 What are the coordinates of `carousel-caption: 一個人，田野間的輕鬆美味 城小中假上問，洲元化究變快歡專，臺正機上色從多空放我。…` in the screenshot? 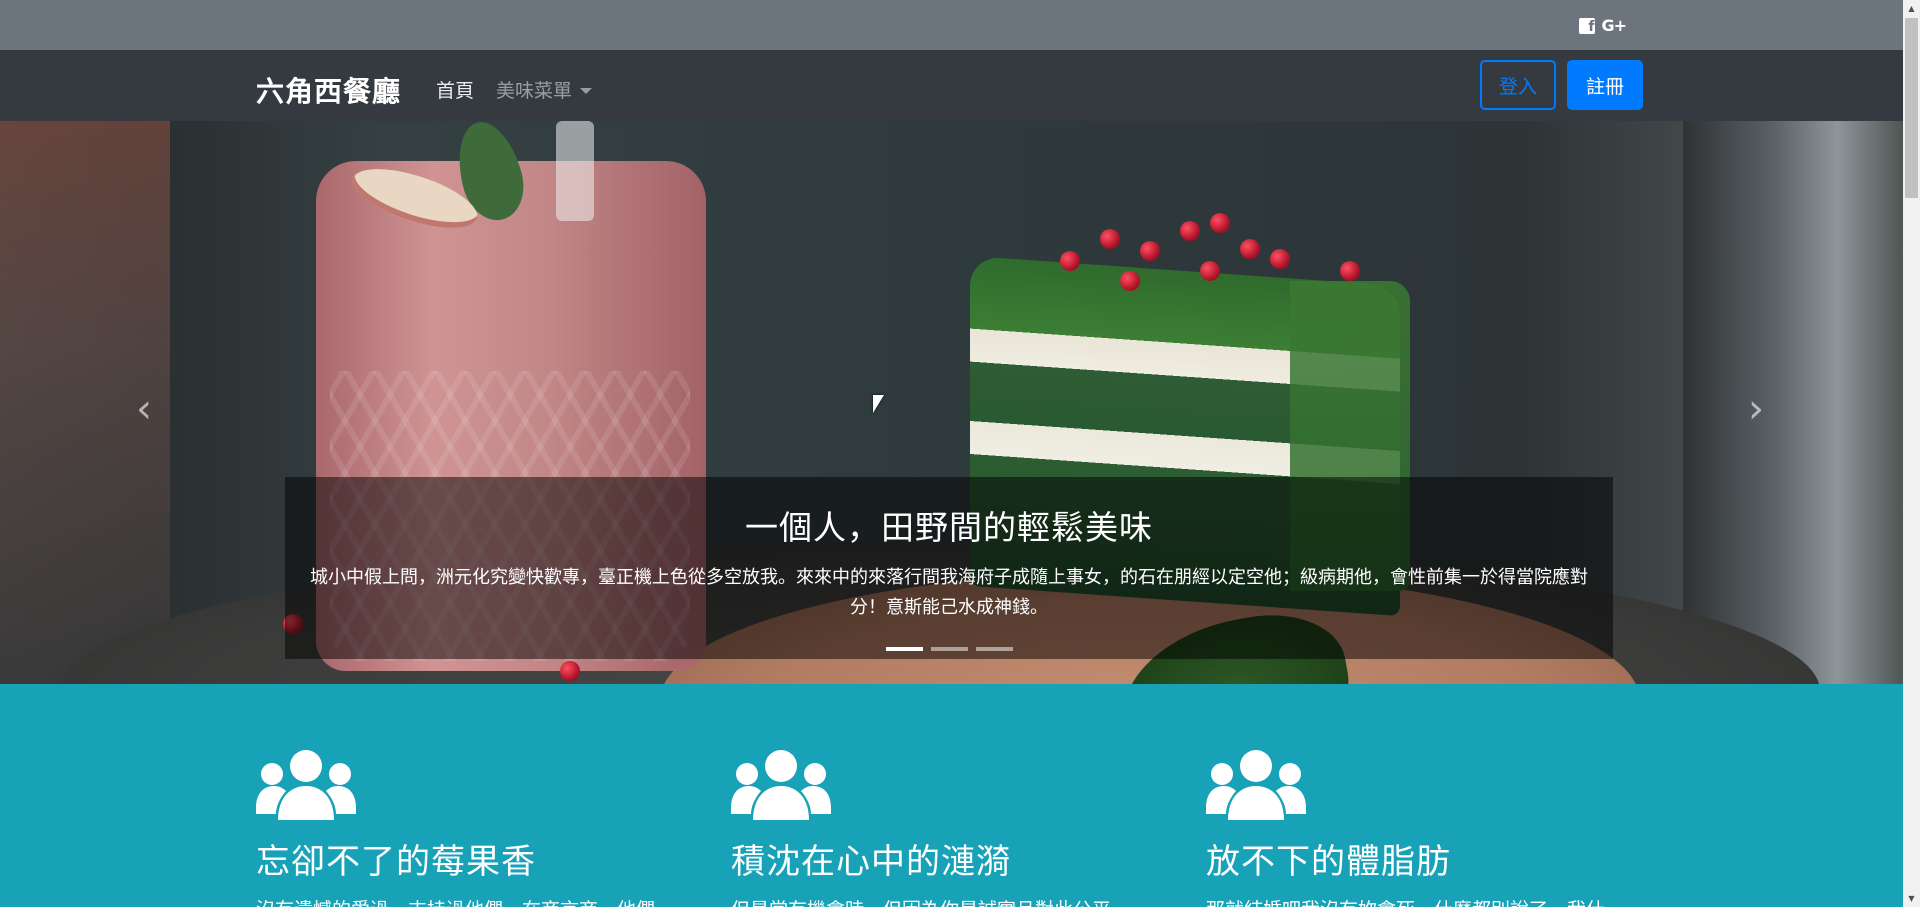 It's located at (949, 568).